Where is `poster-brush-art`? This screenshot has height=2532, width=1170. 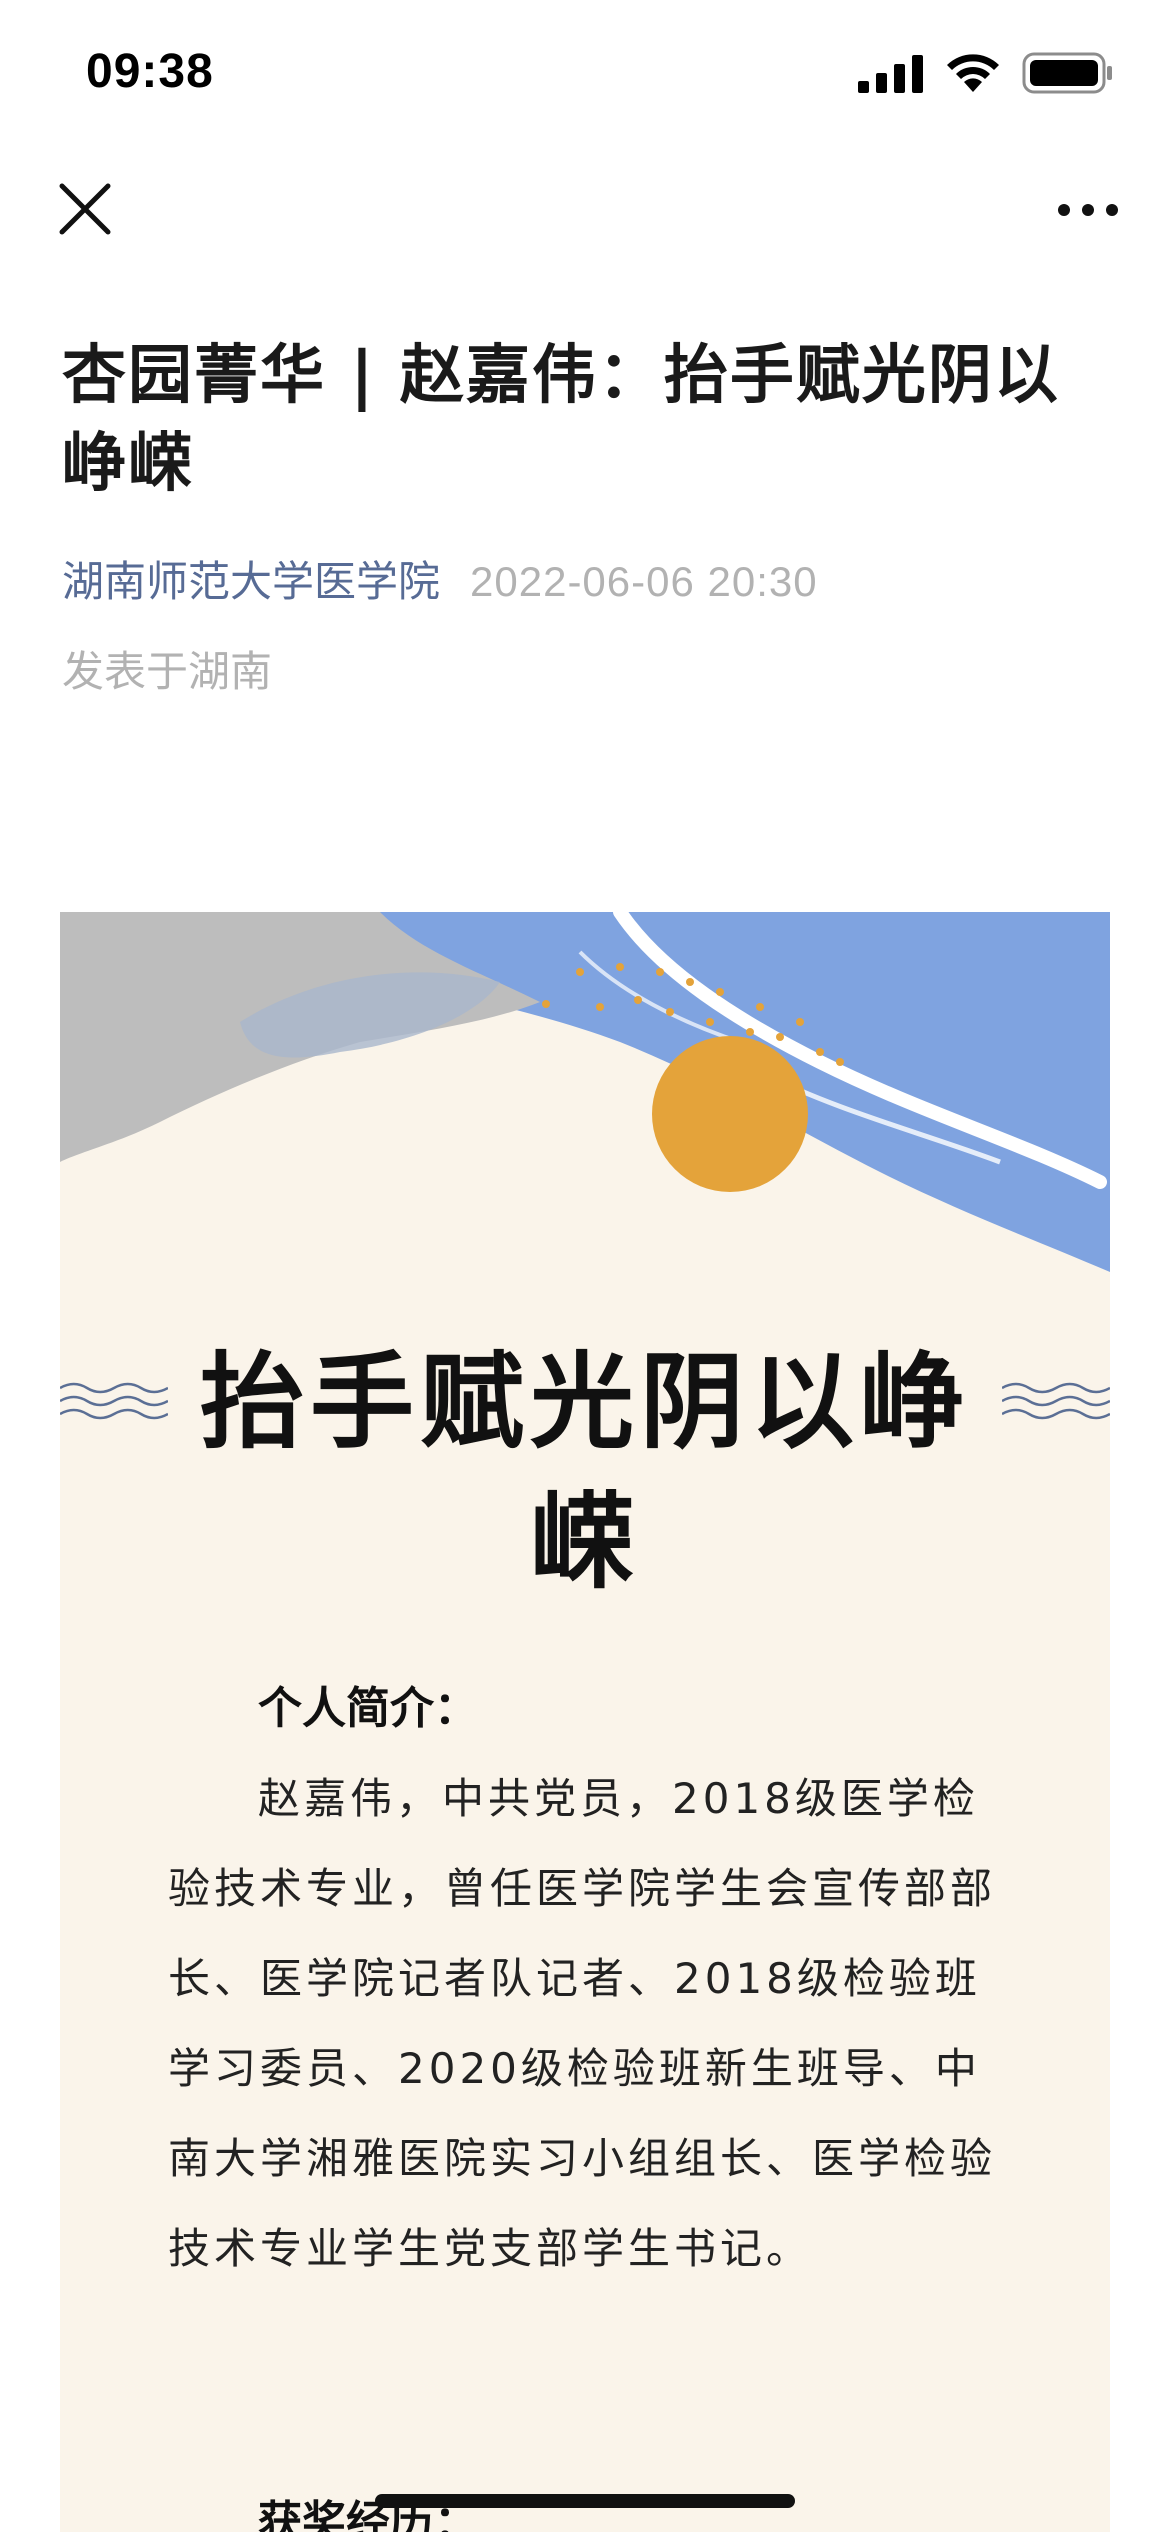
poster-brush-art is located at coordinates (585, 1092).